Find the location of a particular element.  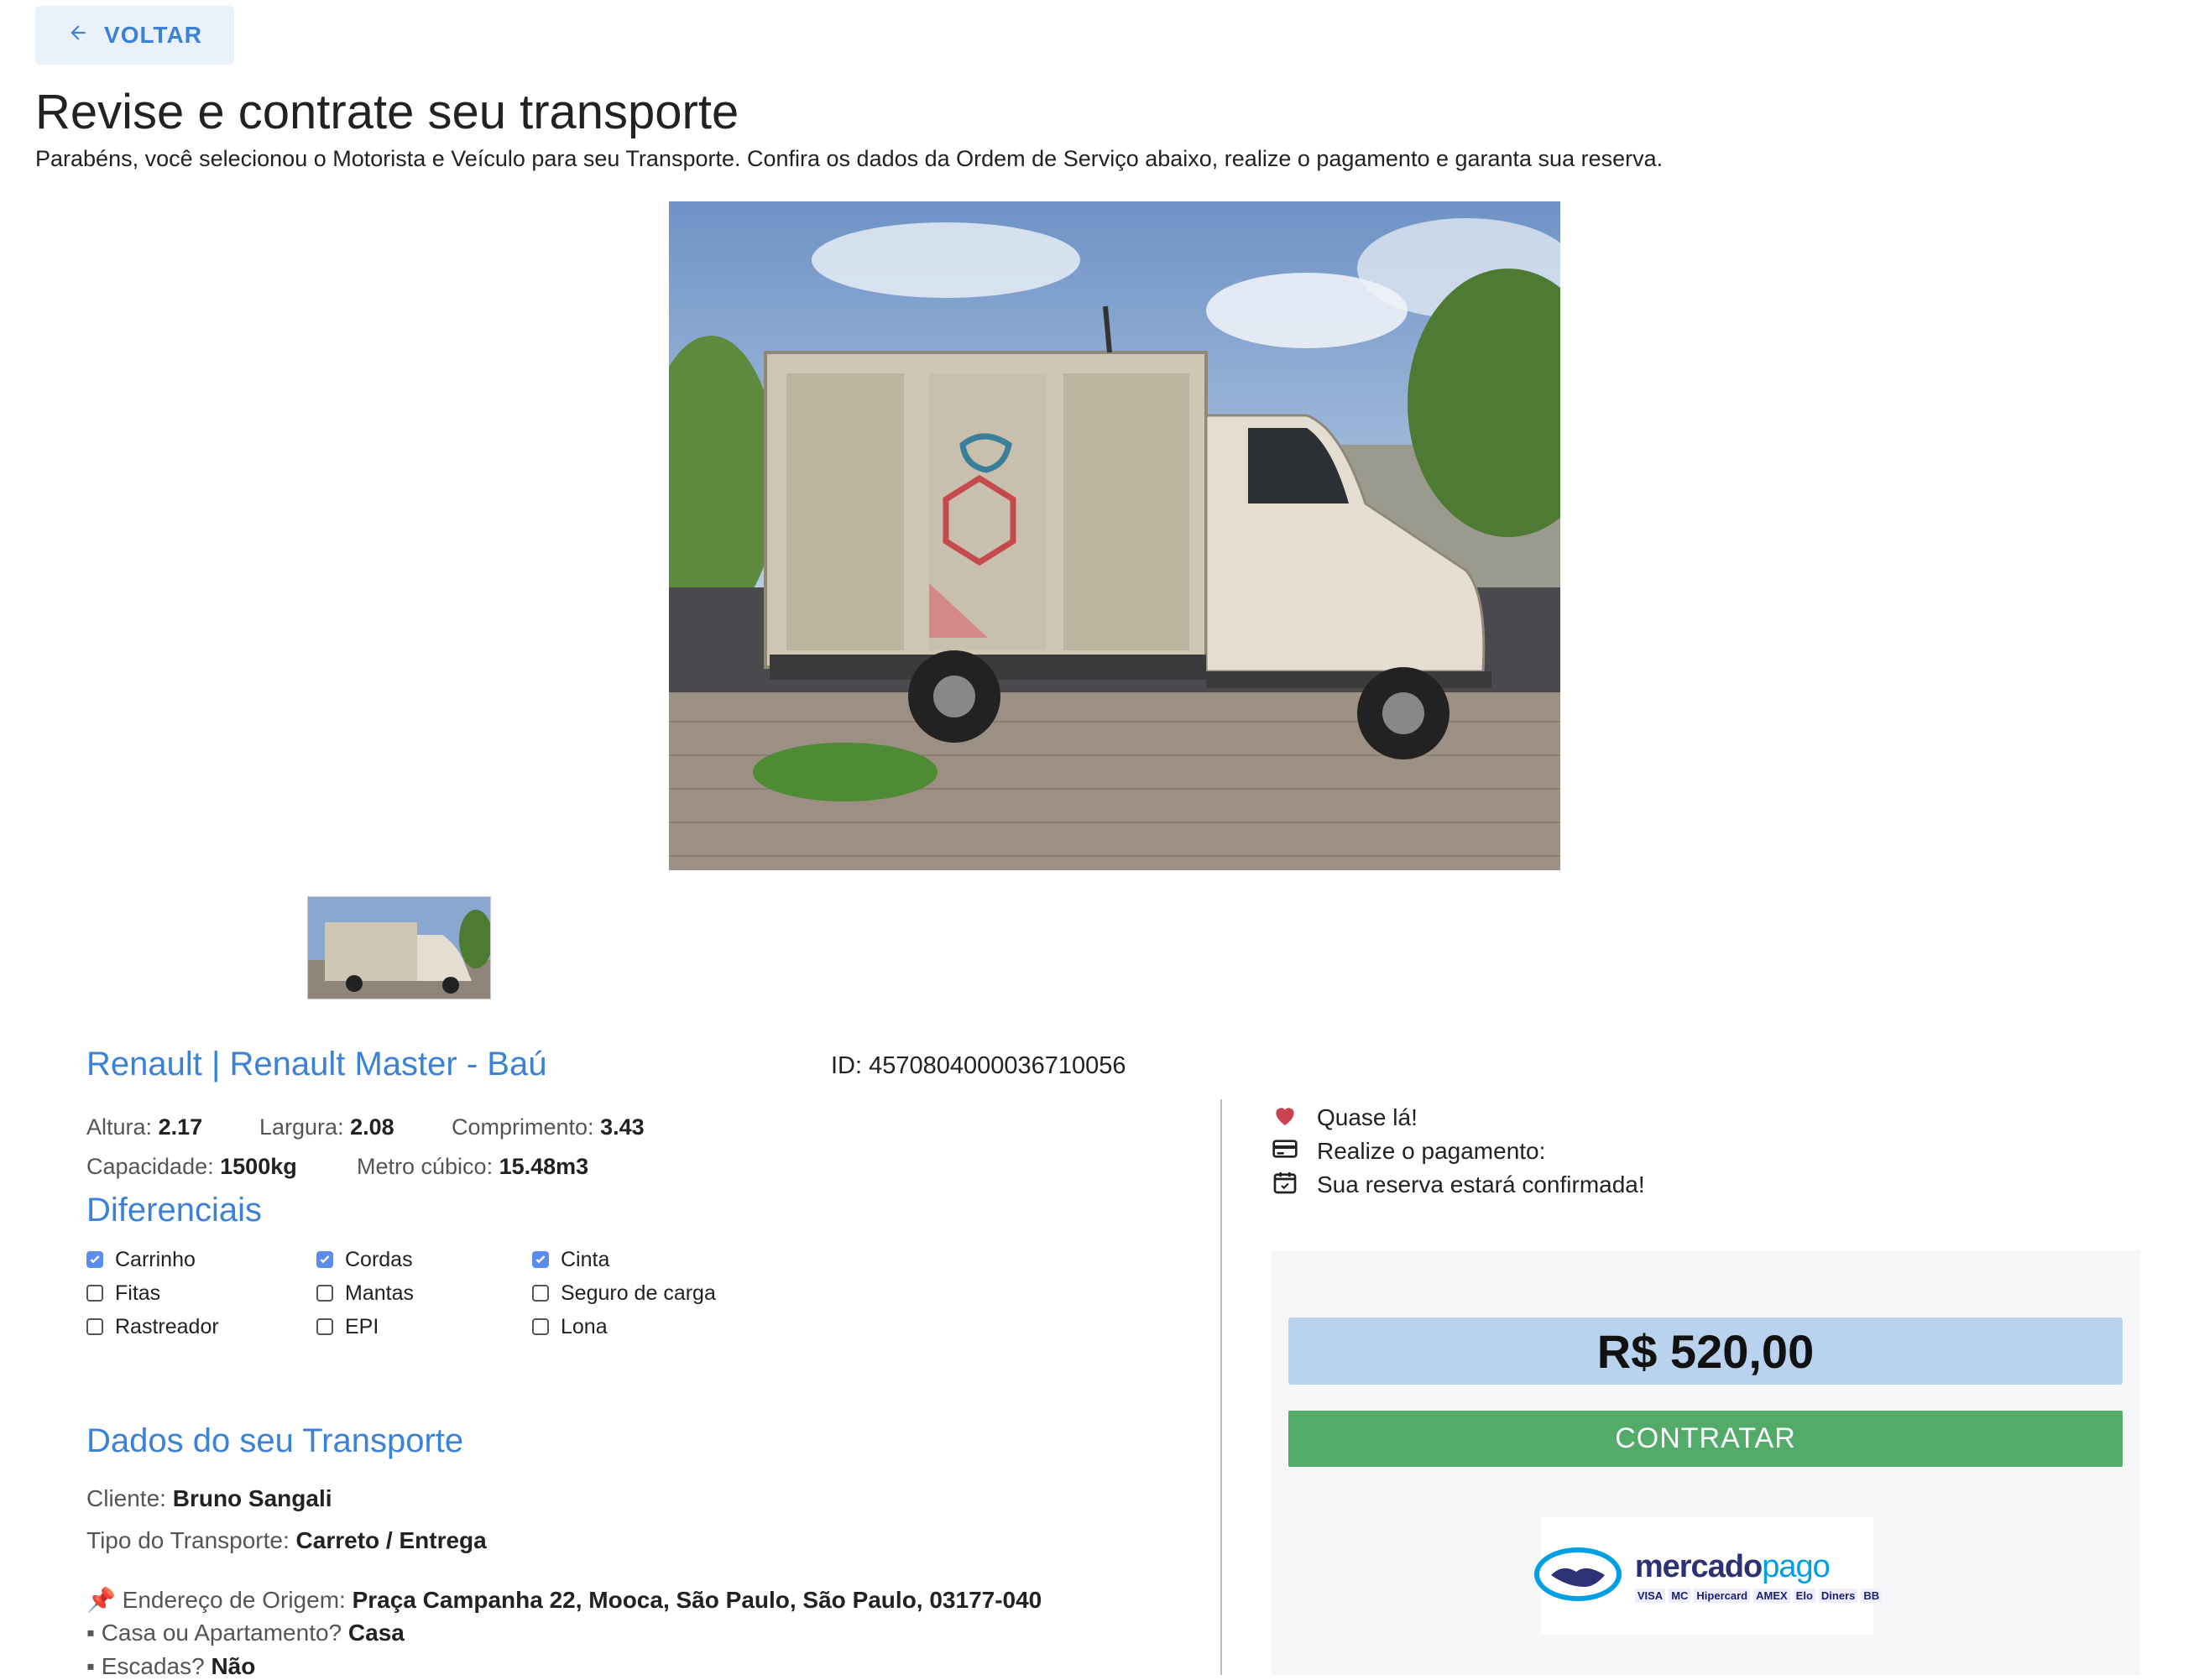

page-title: Revise e contrate seu transporte is located at coordinates (387, 112).